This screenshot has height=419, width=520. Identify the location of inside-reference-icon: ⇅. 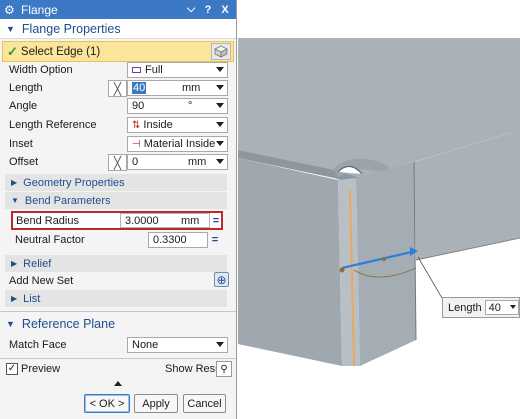
(136, 125).